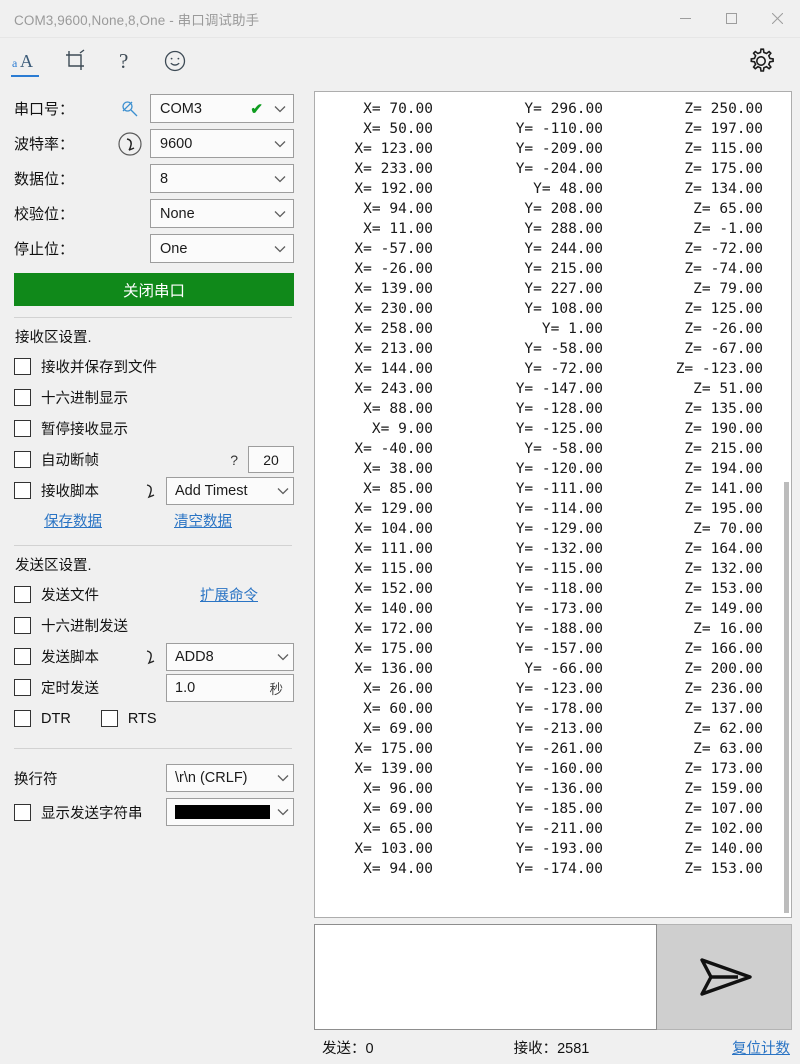  I want to click on toggle-port-button: 关闭串口, so click(154, 289).